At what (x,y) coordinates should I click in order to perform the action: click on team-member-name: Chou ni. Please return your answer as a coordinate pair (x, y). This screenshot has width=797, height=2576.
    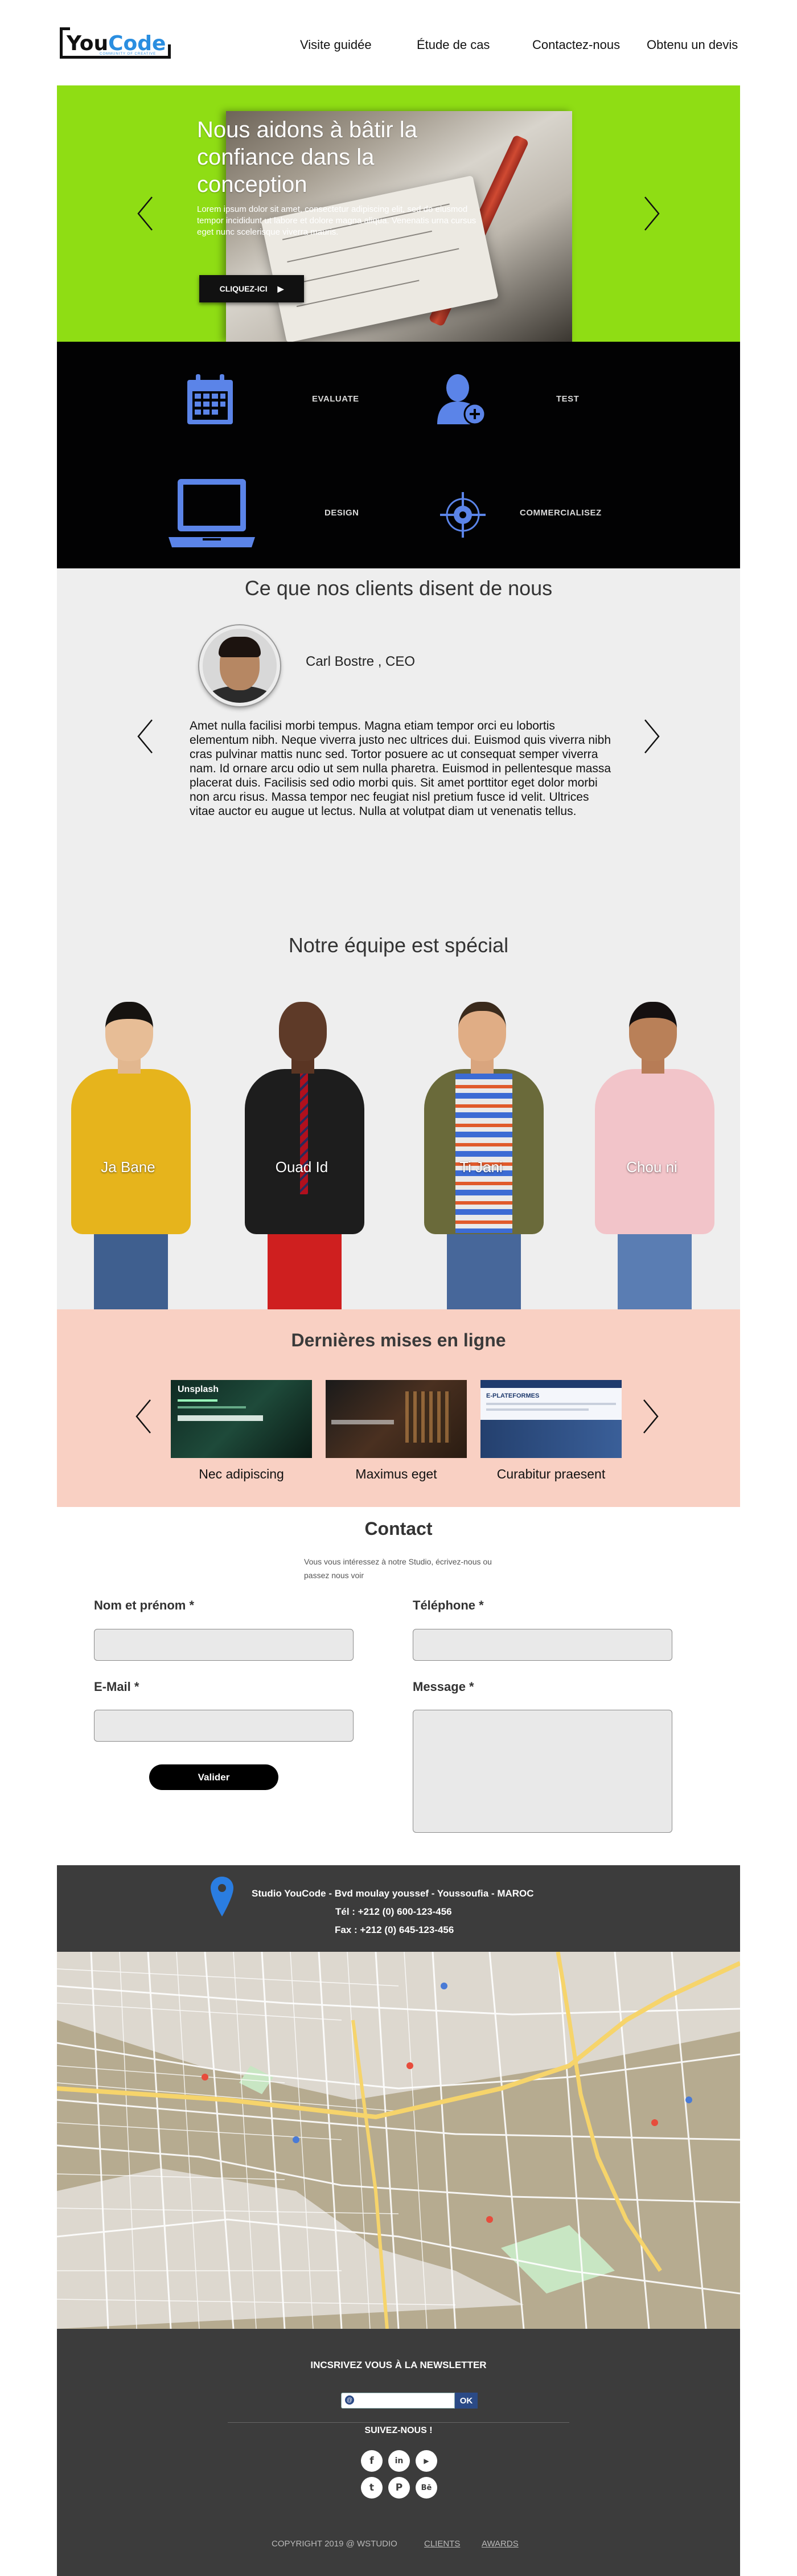
    Looking at the image, I should click on (651, 1167).